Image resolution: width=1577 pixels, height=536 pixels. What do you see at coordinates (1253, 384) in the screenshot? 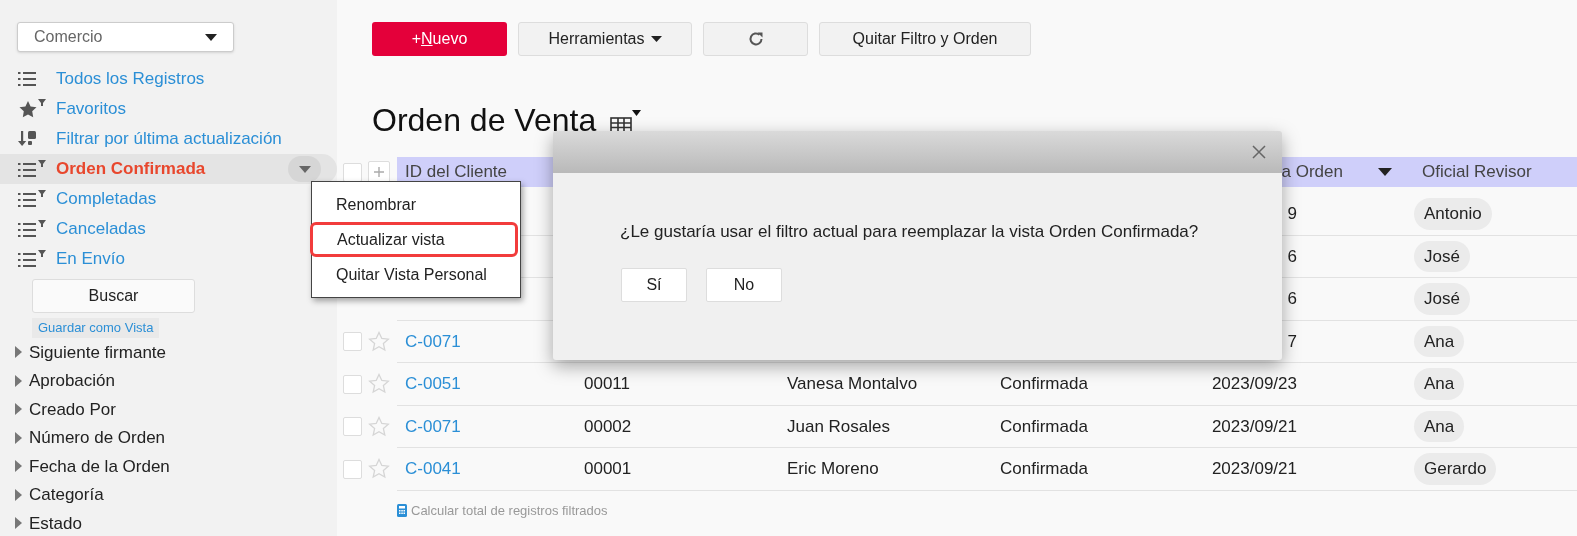
I see `table-cell-text: 2023/09/23` at bounding box center [1253, 384].